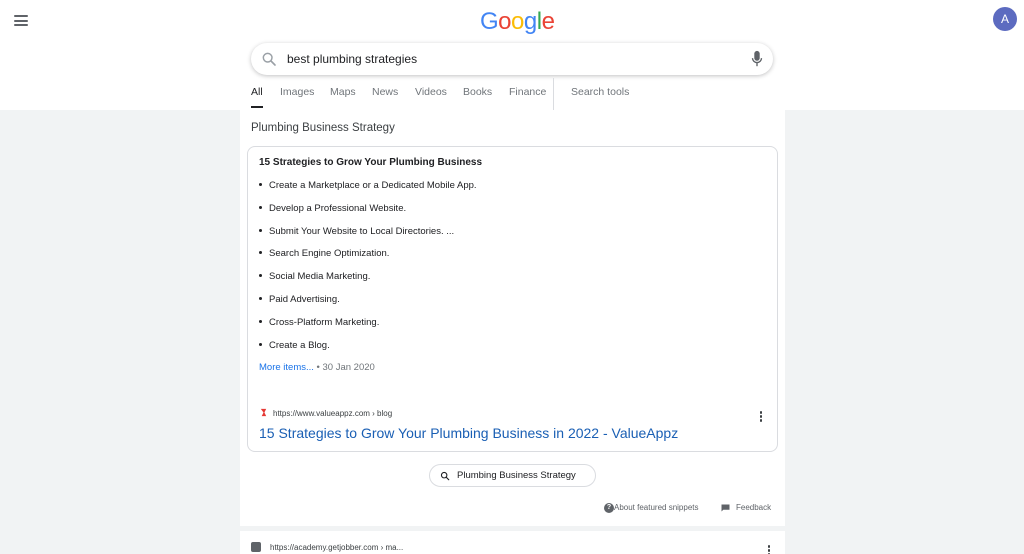  I want to click on feedback-icon, so click(725, 508).